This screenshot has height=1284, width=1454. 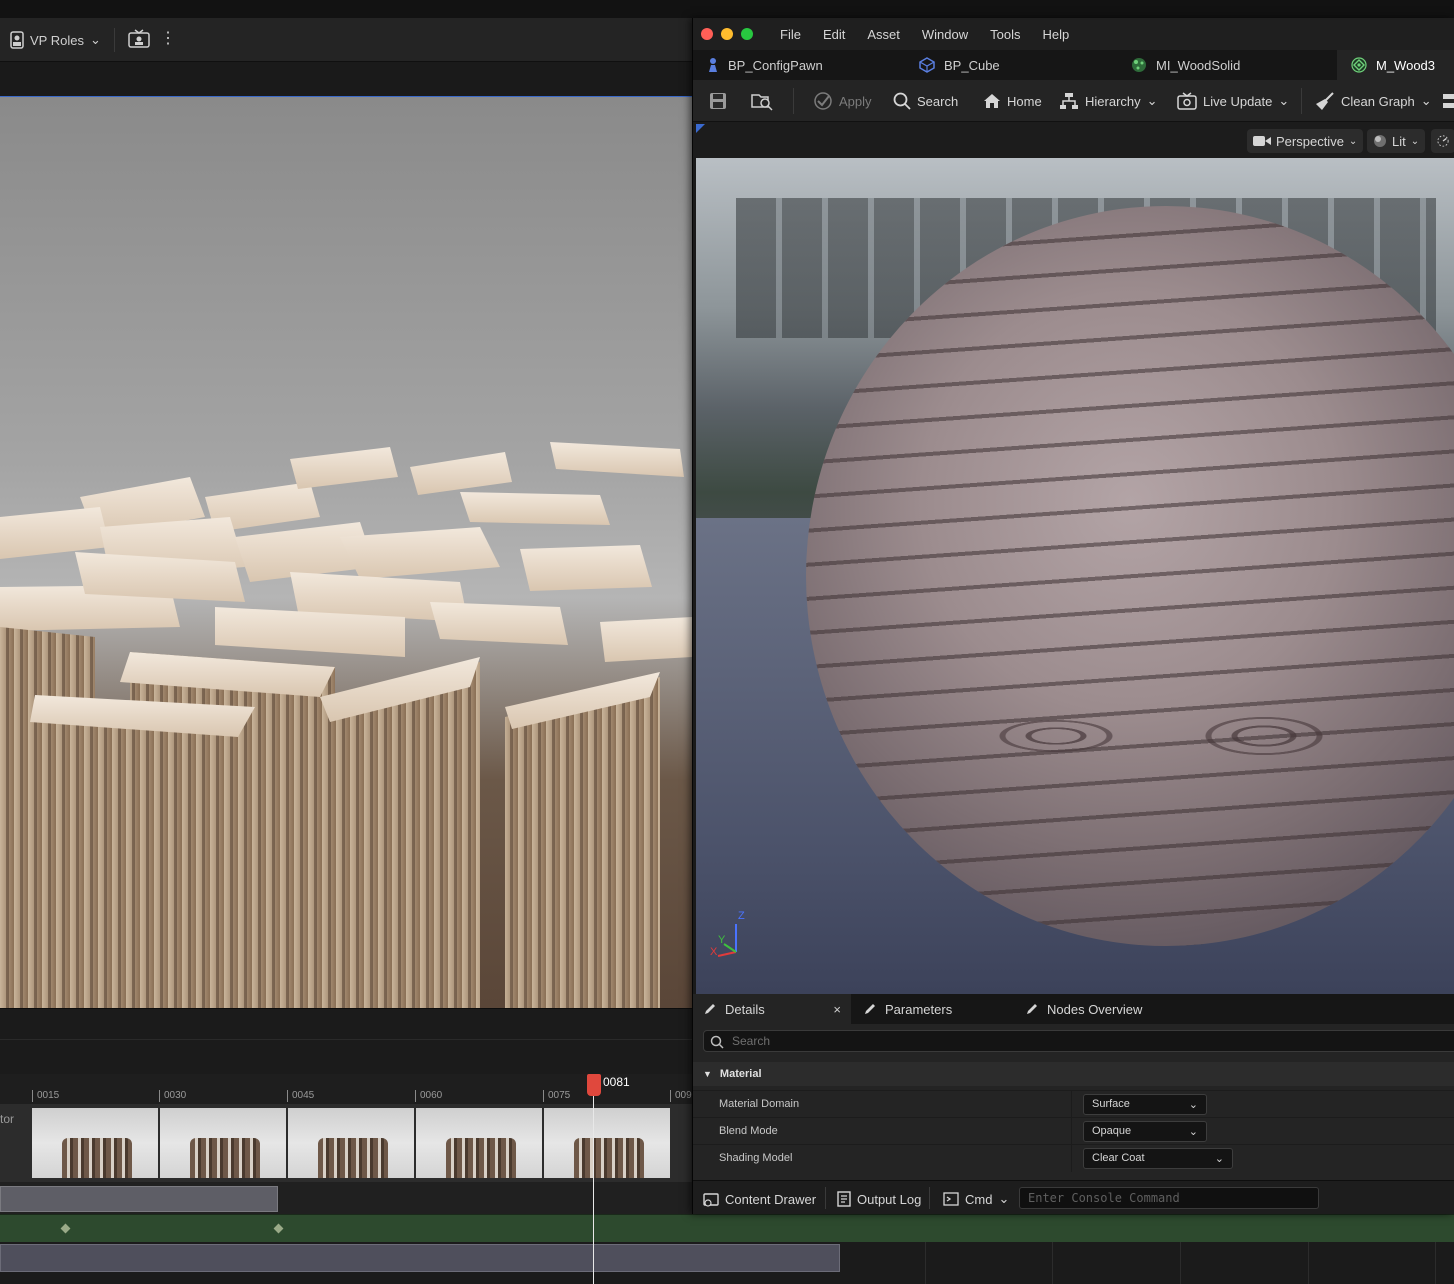 I want to click on tab-mi-woodsolid: MI_WoodSolid, so click(x=1222, y=65).